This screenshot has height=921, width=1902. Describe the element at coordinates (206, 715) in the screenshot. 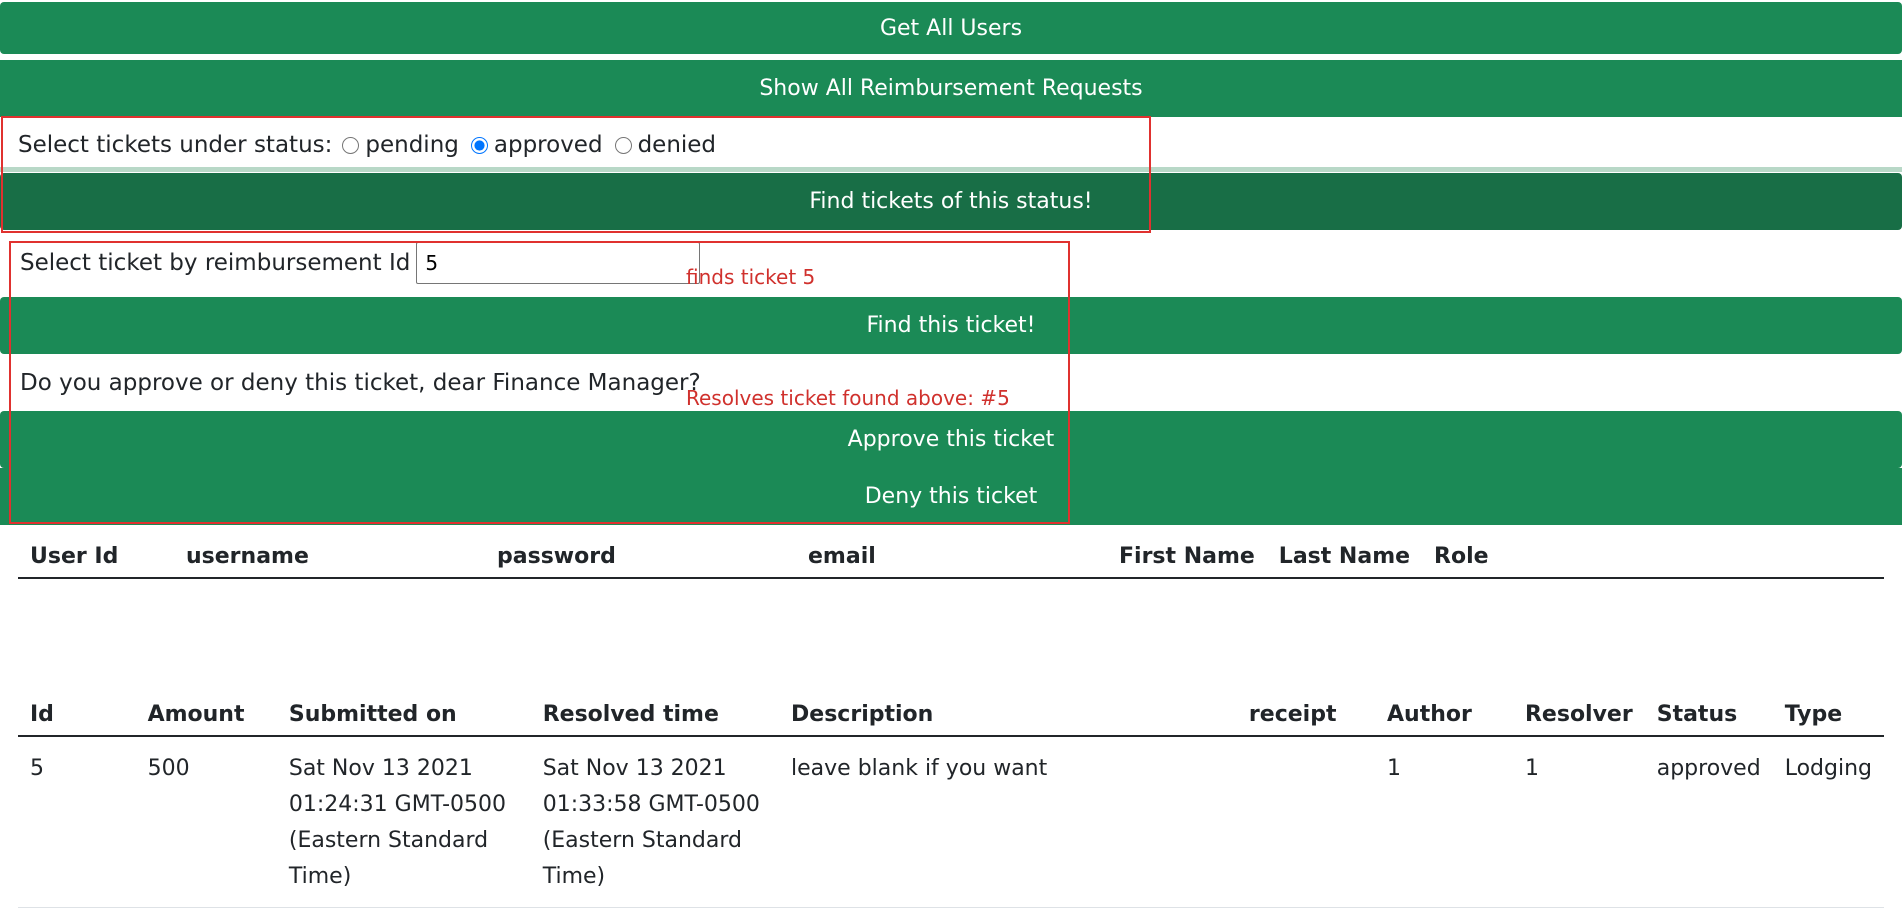

I see `column-header: Amount` at that location.